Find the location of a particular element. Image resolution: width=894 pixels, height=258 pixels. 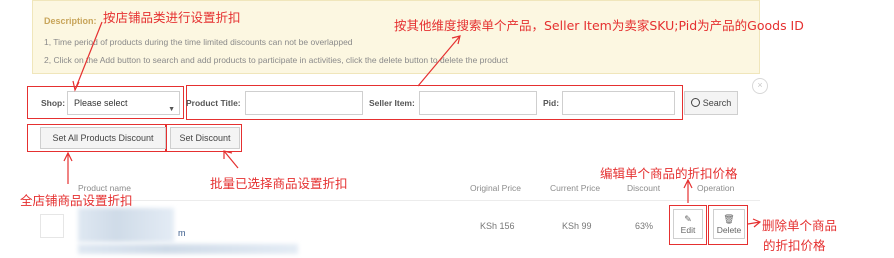

annotation-delete-line-1: 删除单个商品 is located at coordinates (800, 225).